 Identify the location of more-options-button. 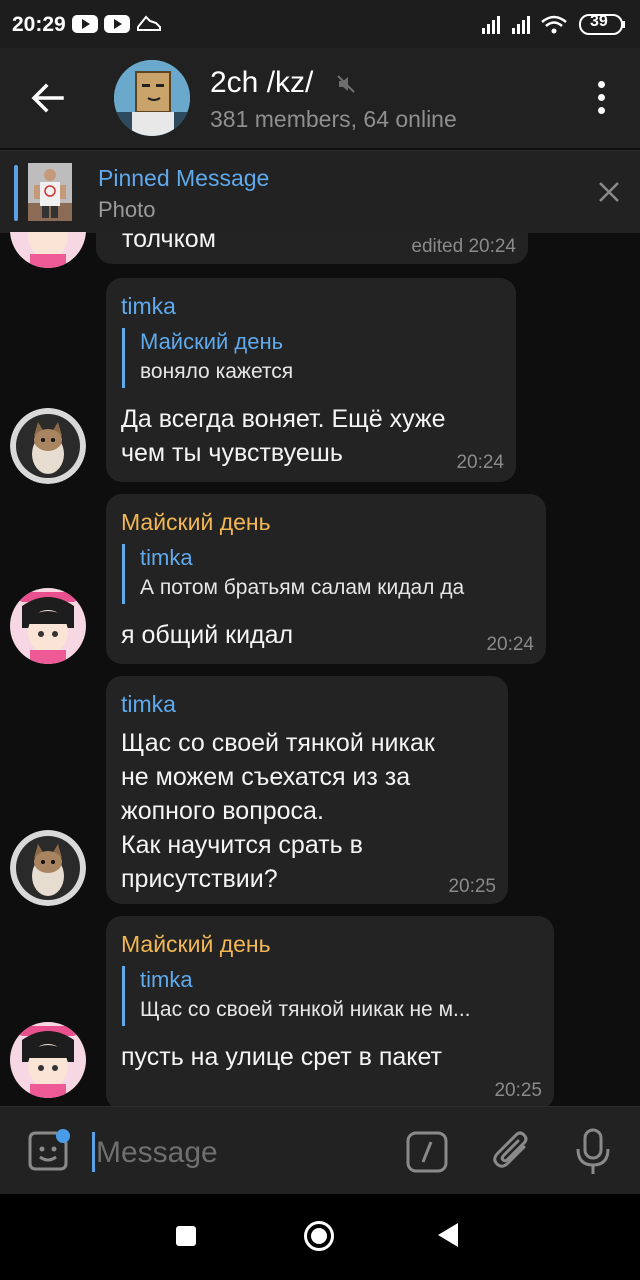
(601, 98).